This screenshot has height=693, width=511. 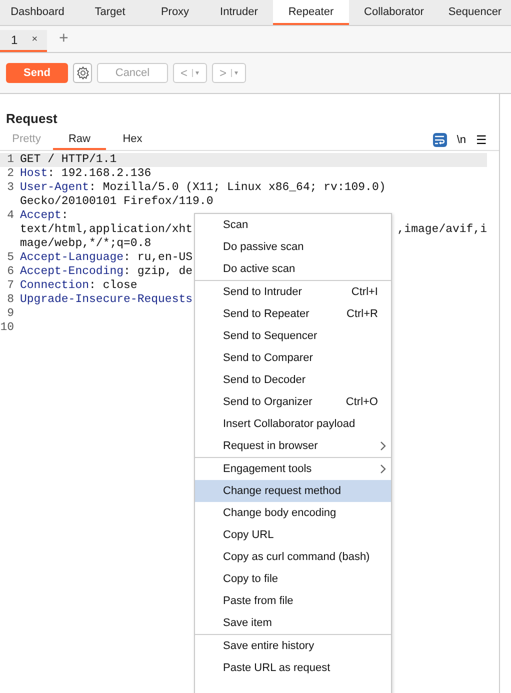 I want to click on header-name: User-Agent, so click(x=55, y=188).